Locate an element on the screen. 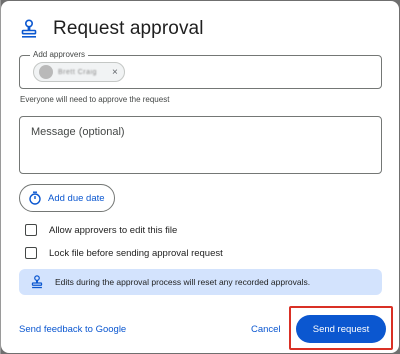 The image size is (400, 354). message-input: Message (optional) is located at coordinates (200, 145).